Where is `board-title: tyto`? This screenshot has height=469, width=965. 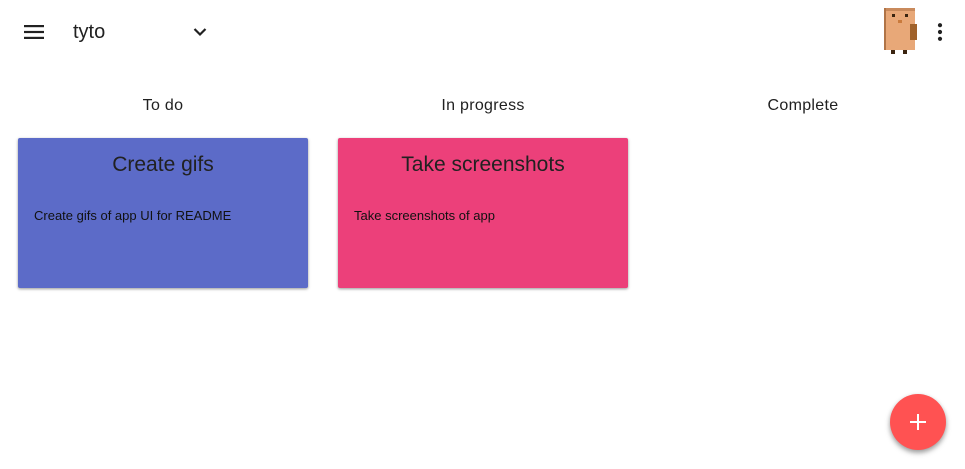 board-title: tyto is located at coordinates (89, 32).